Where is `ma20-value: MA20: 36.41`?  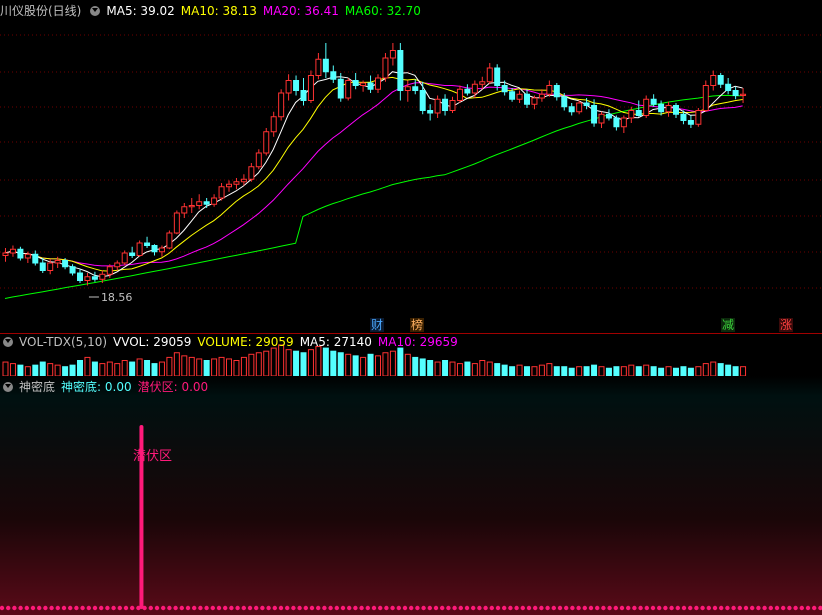 ma20-value: MA20: 36.41 is located at coordinates (300, 11).